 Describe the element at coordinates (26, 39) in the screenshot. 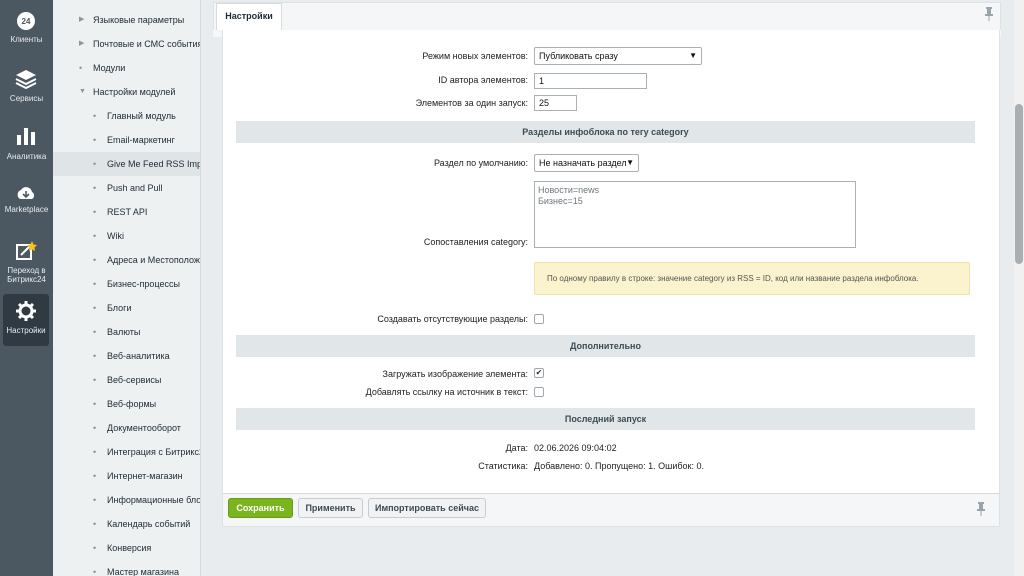

I see `nav-clients-label: Клиенты` at that location.